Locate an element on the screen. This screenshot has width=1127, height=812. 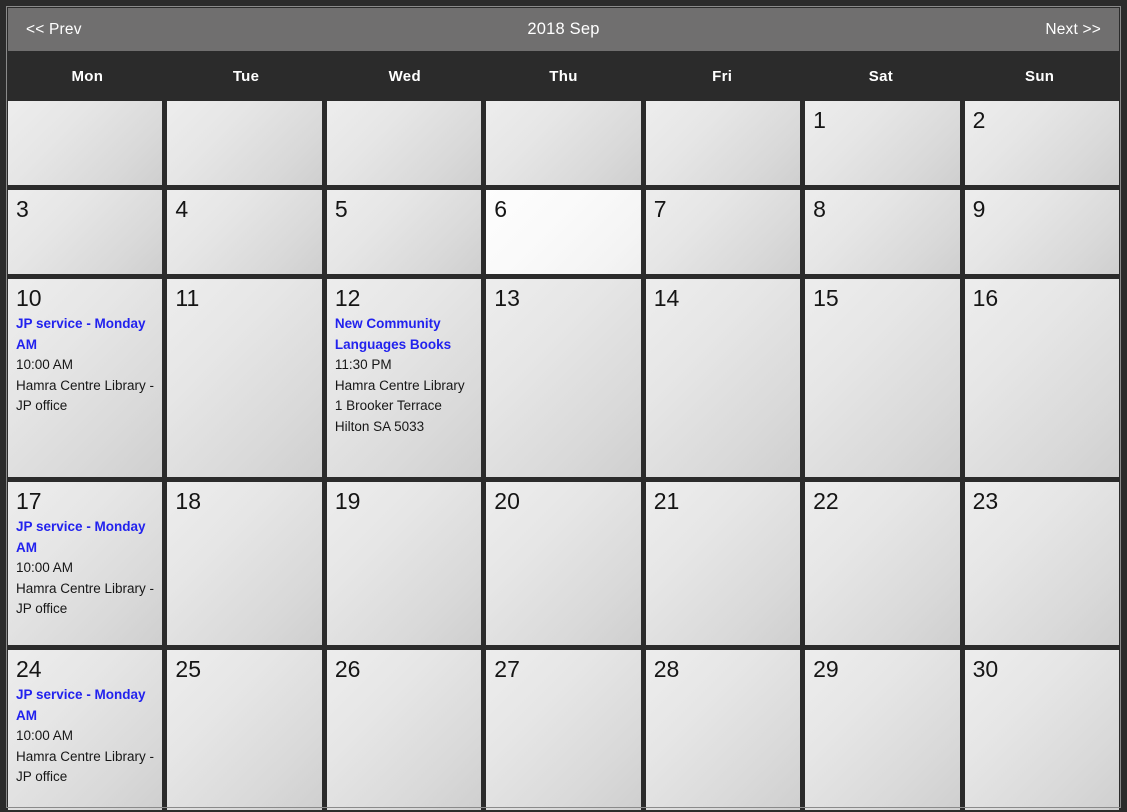
weekday-header-fri: Fri is located at coordinates (722, 76).